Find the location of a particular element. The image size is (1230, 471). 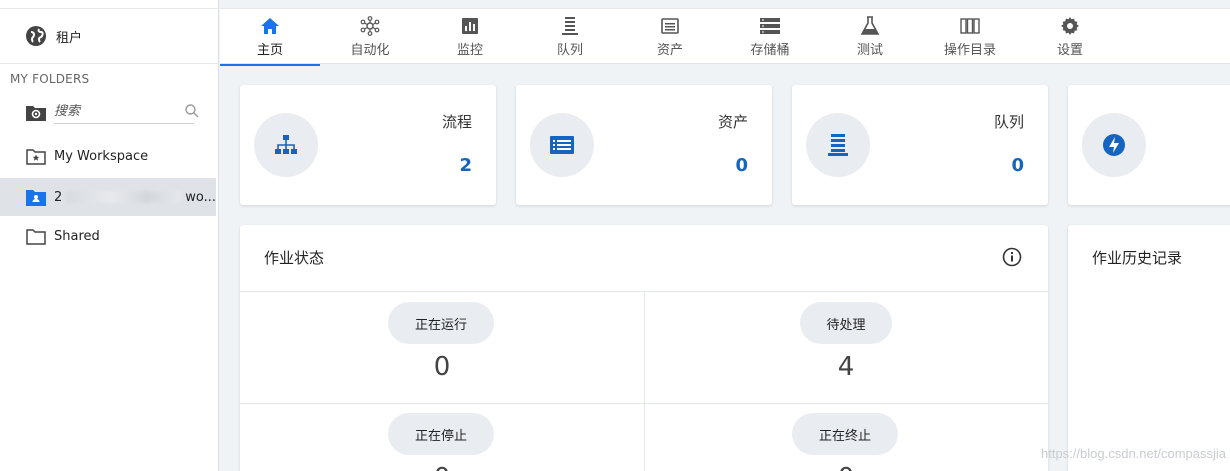

redacted-text is located at coordinates (124, 197).